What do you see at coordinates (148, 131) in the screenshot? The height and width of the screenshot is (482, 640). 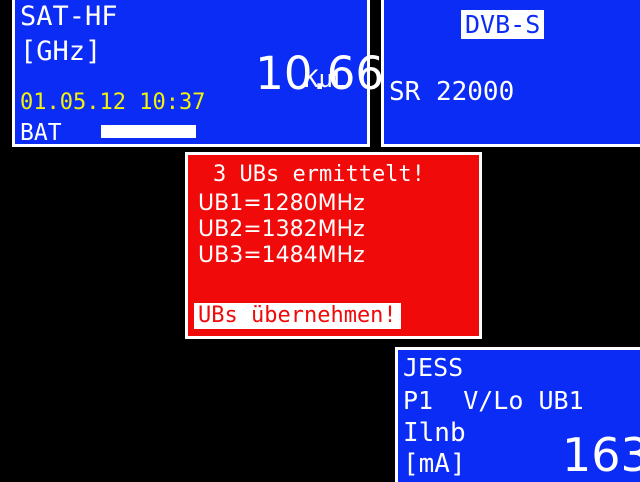 I see `battery-level-bar` at bounding box center [148, 131].